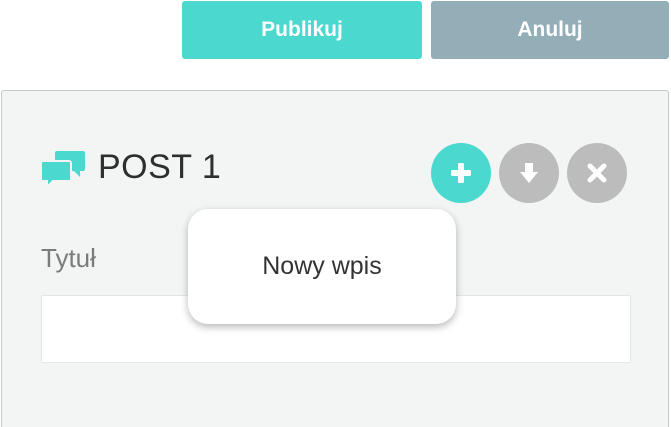 This screenshot has width=671, height=427. I want to click on post-title: POST 1, so click(160, 167).